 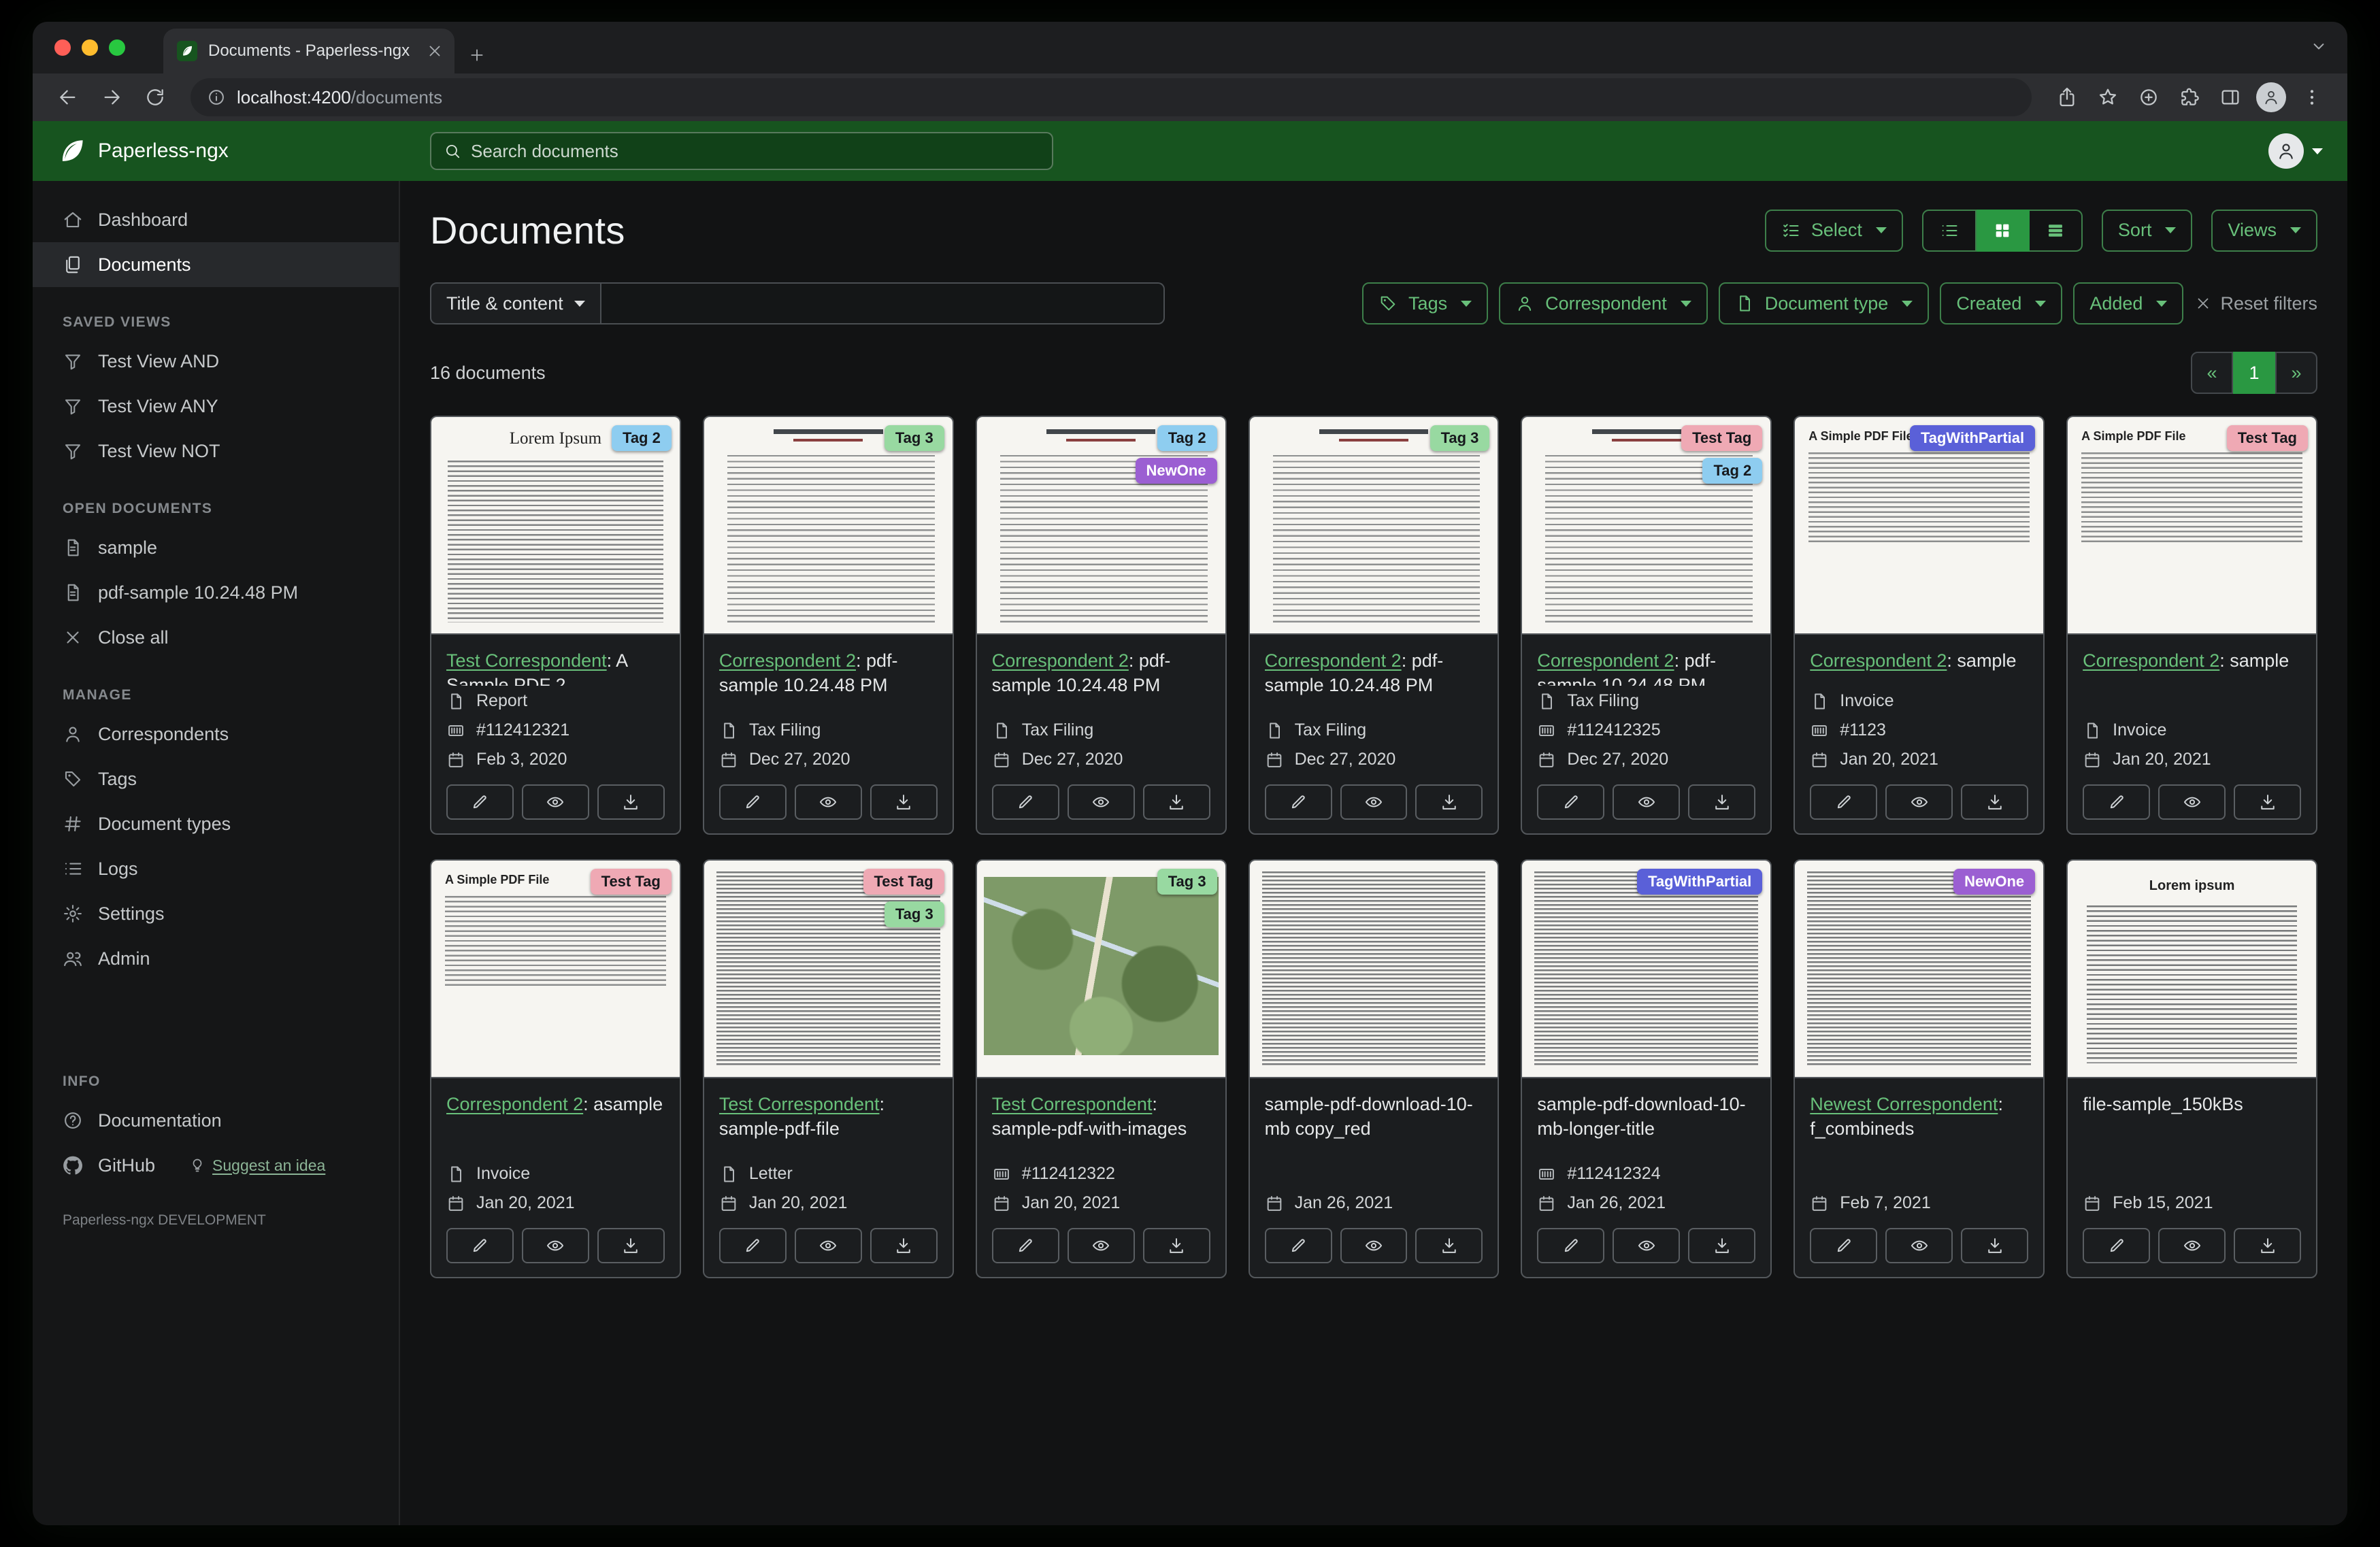 What do you see at coordinates (216, 97) in the screenshot?
I see `site-info-icon` at bounding box center [216, 97].